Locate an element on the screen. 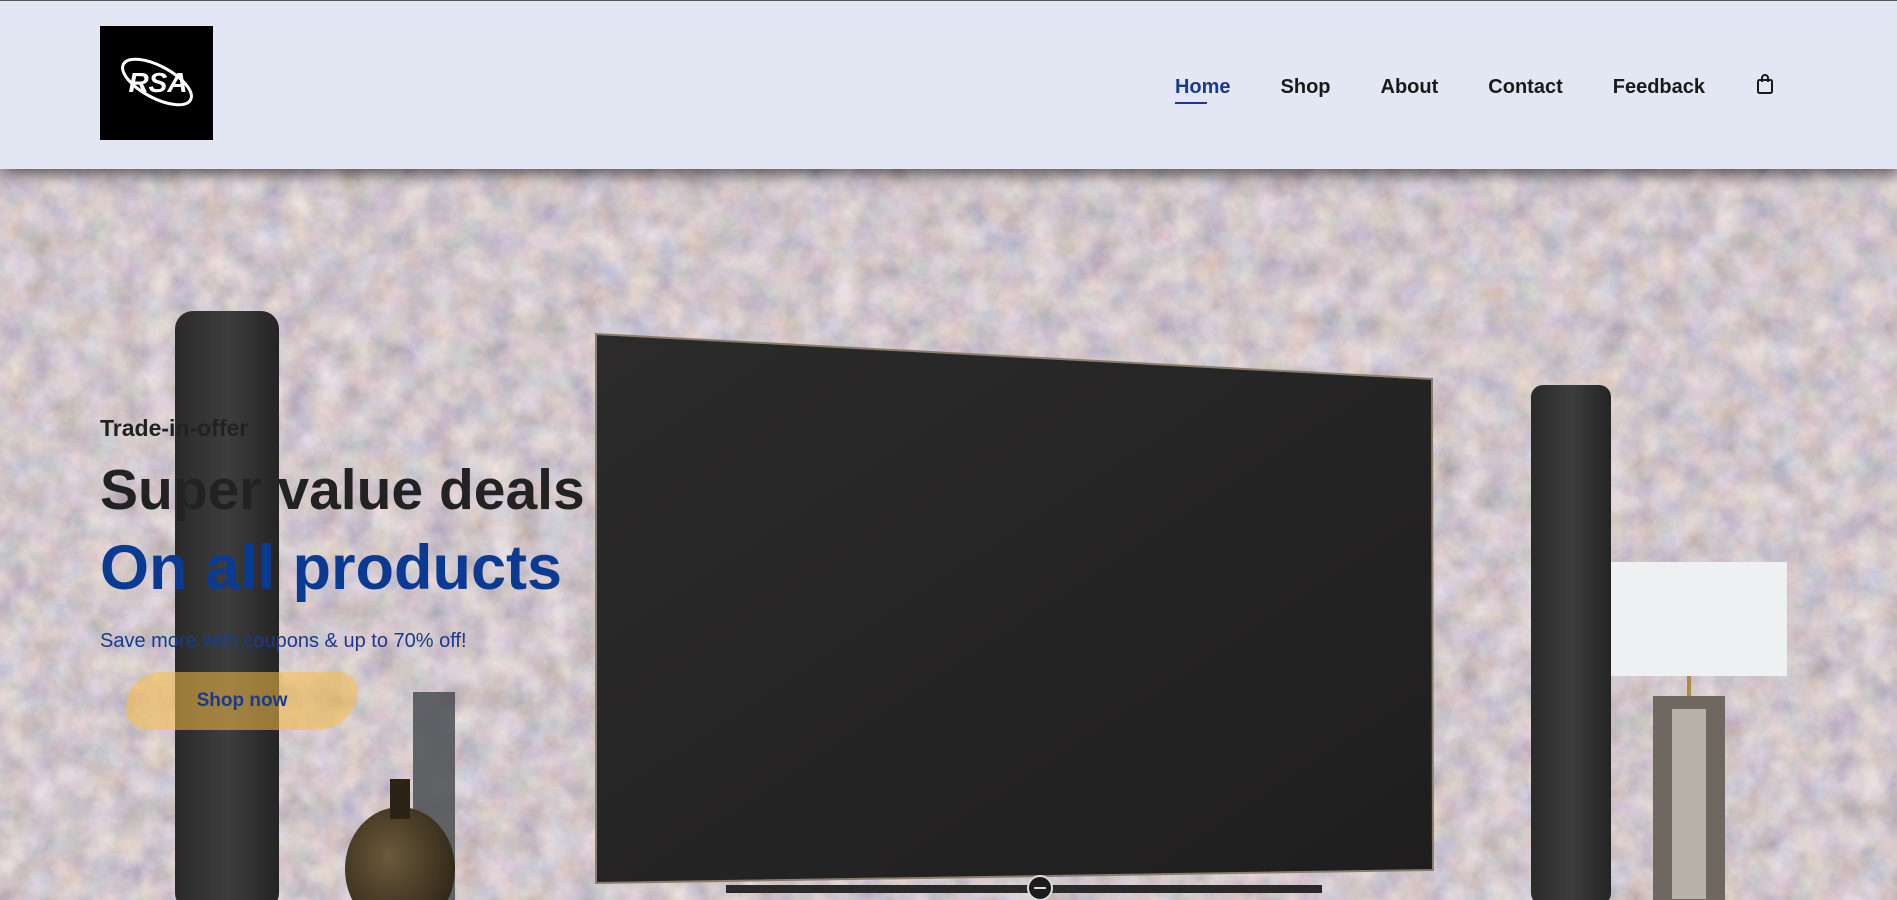 The image size is (1897, 900). brand-logo: RSA is located at coordinates (156, 83).